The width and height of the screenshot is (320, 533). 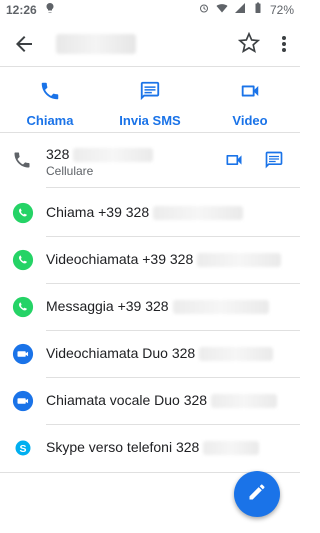 What do you see at coordinates (96, 44) in the screenshot?
I see `contact-name-redacted` at bounding box center [96, 44].